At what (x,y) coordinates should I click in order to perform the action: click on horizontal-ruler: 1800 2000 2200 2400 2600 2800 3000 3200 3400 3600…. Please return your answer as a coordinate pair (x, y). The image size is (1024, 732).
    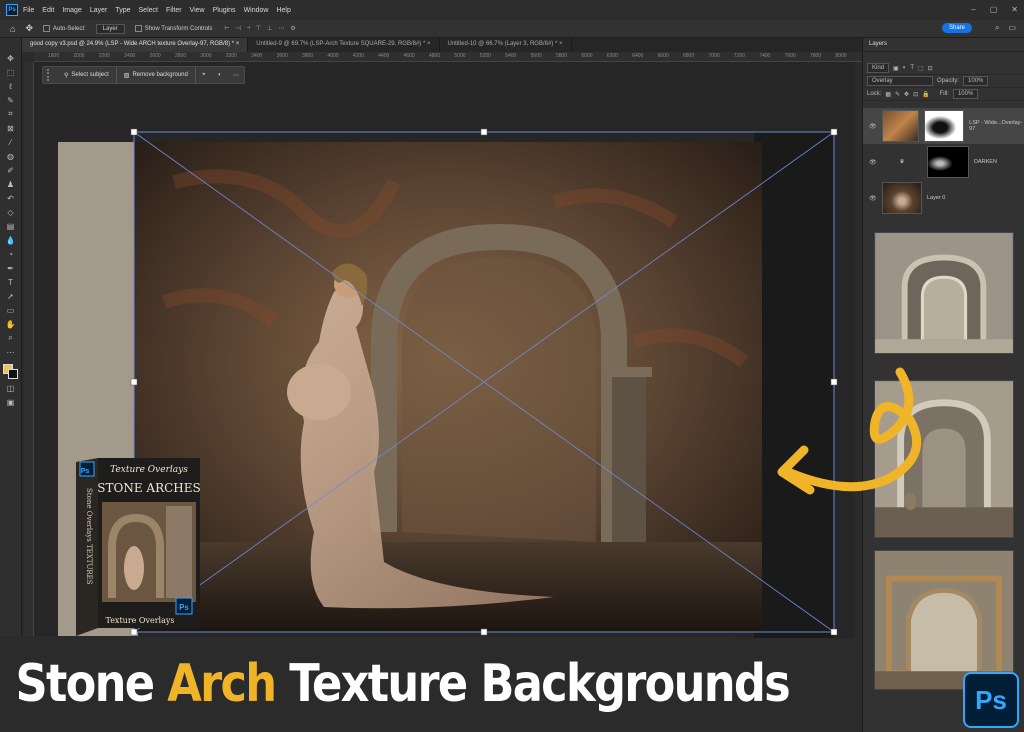
    Looking at the image, I should click on (448, 57).